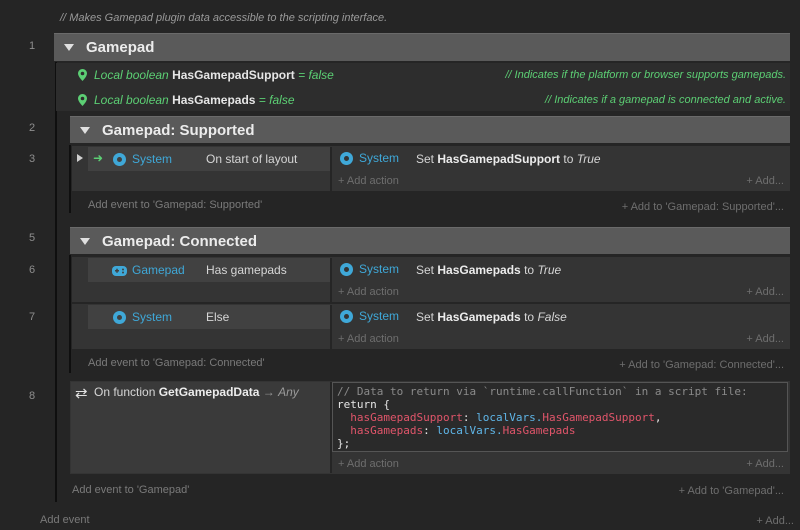 This screenshot has height=530, width=800. What do you see at coordinates (233, 75) in the screenshot?
I see `var-name: HasGamepadSupport` at bounding box center [233, 75].